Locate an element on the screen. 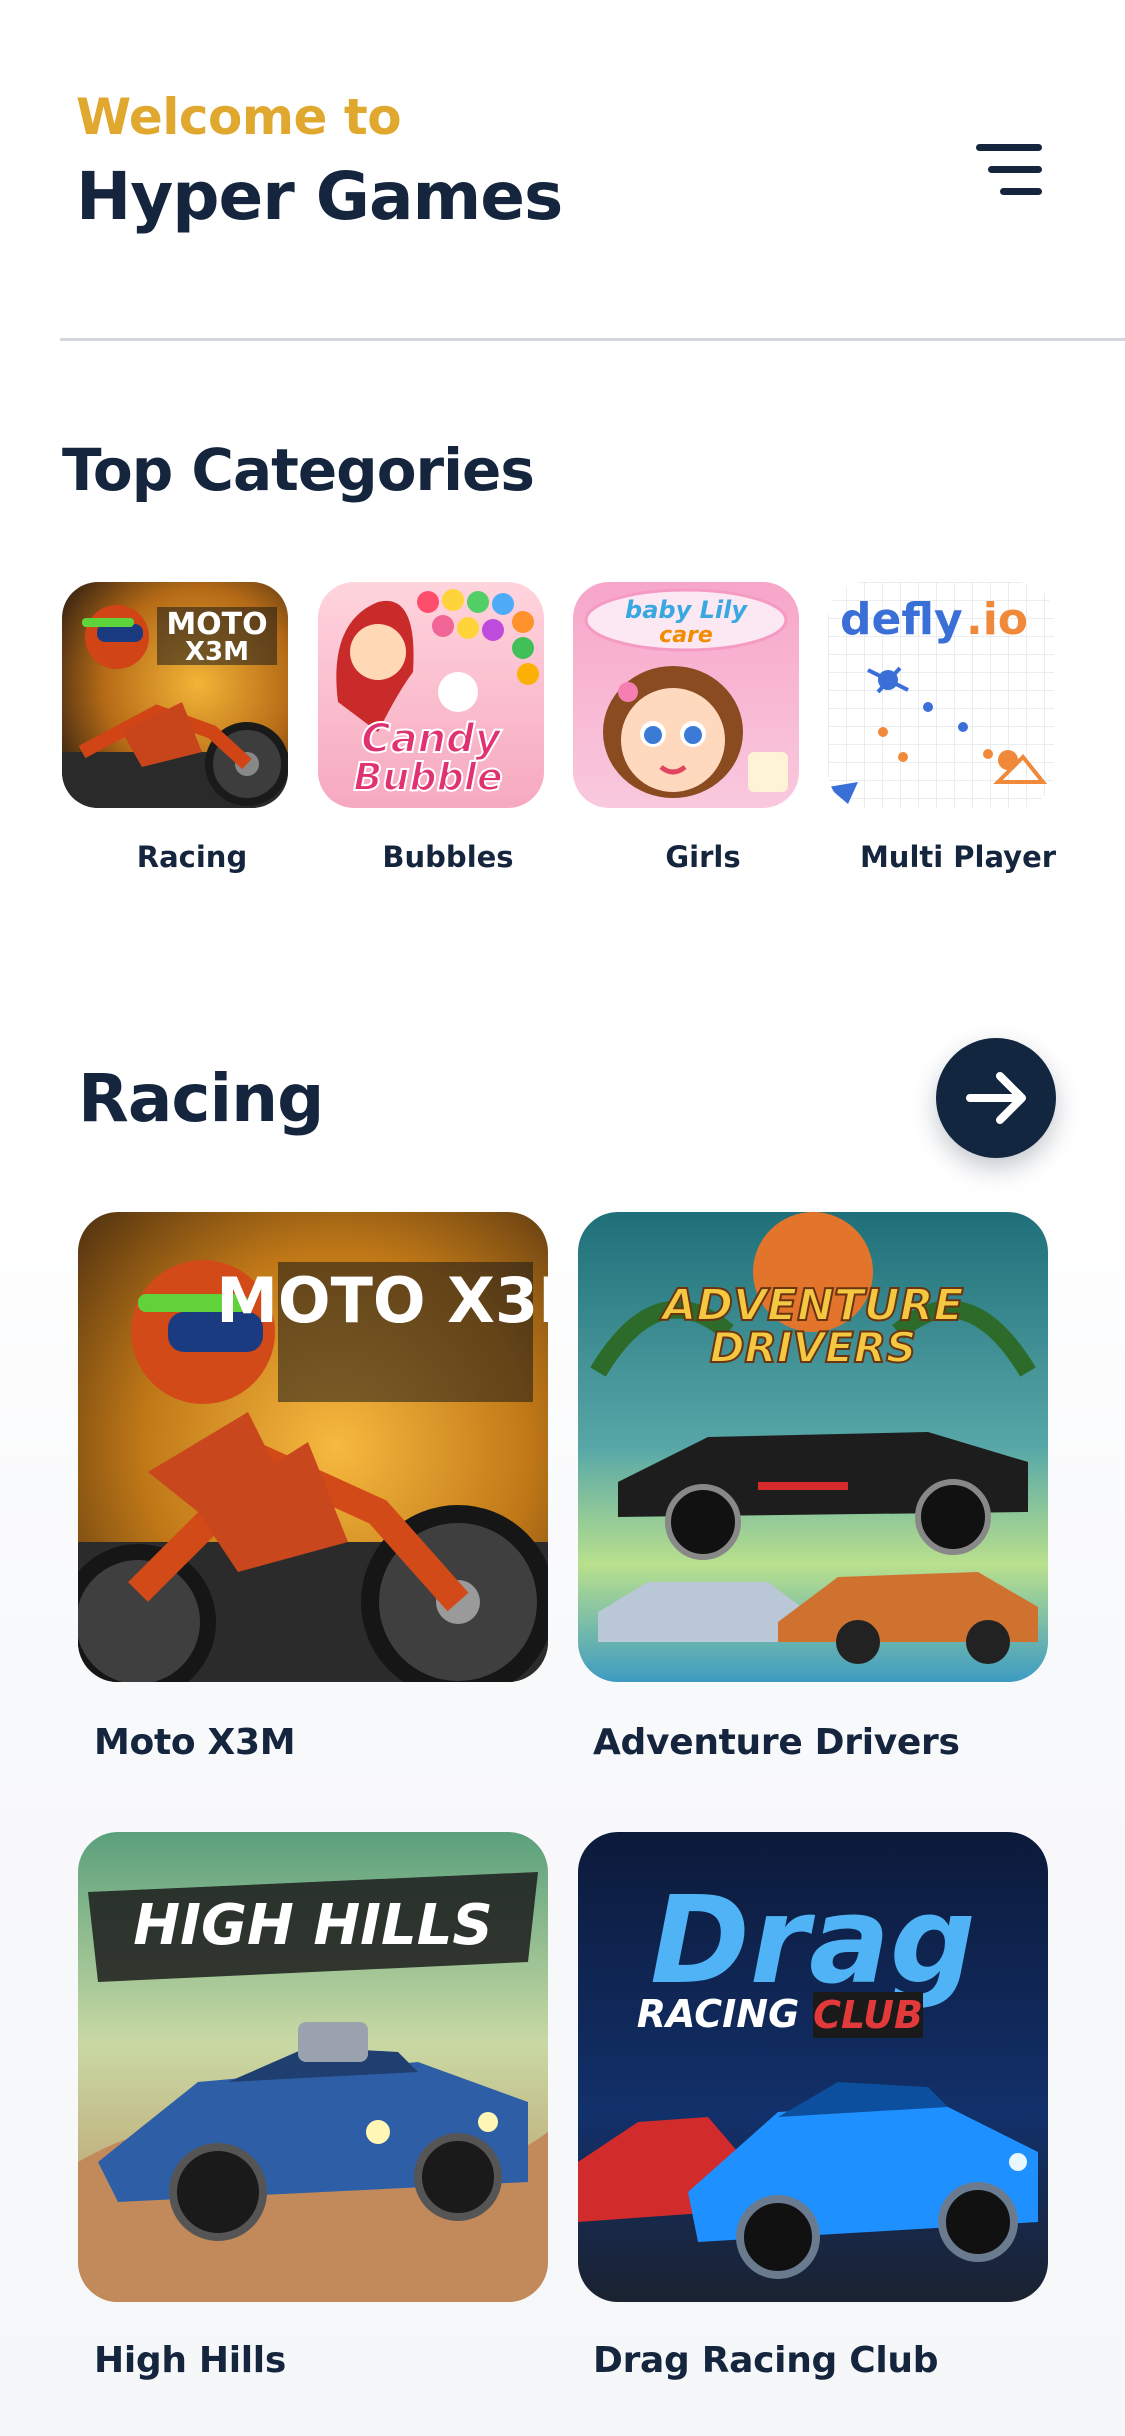 Image resolution: width=1125 pixels, height=2436 pixels. drag-art-title: Drag is located at coordinates (813, 1941).